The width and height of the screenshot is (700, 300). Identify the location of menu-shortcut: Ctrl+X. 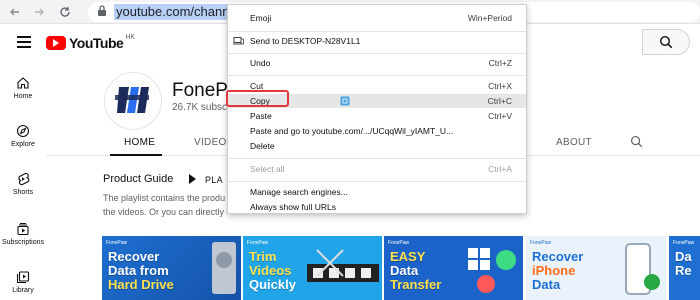
(500, 86).